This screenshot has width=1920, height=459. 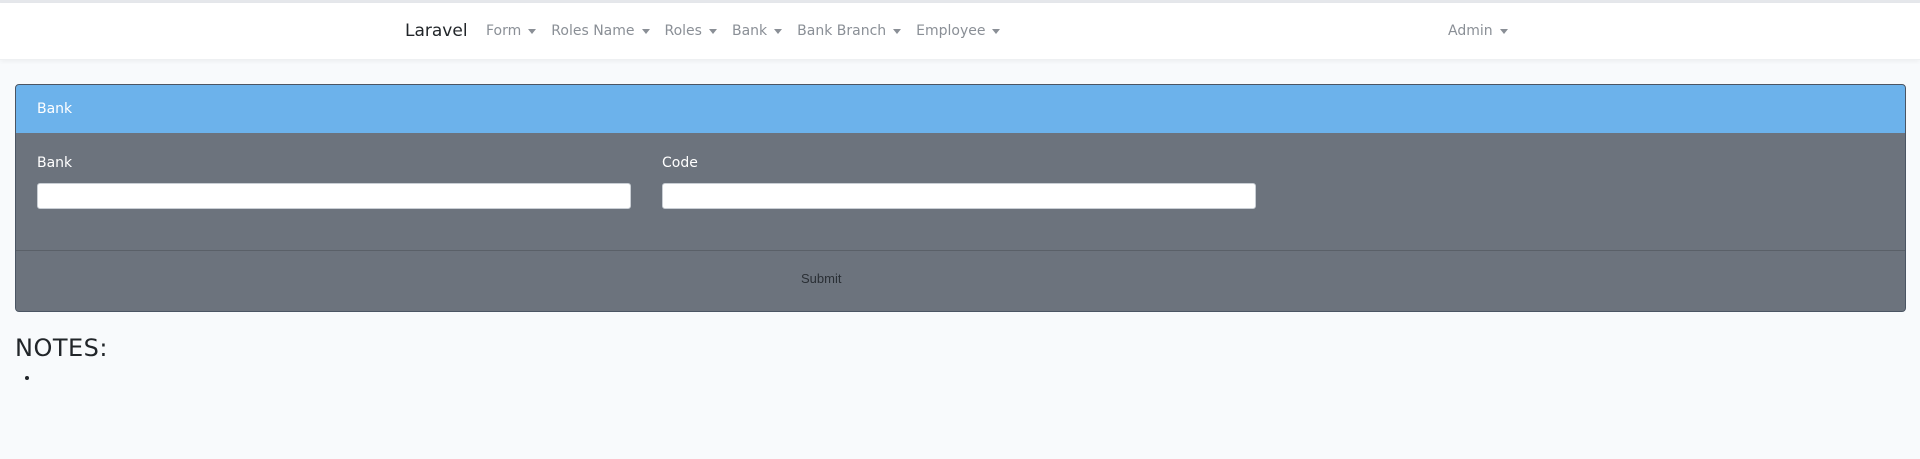 What do you see at coordinates (960, 281) in the screenshot?
I see `card-footer: Submit` at bounding box center [960, 281].